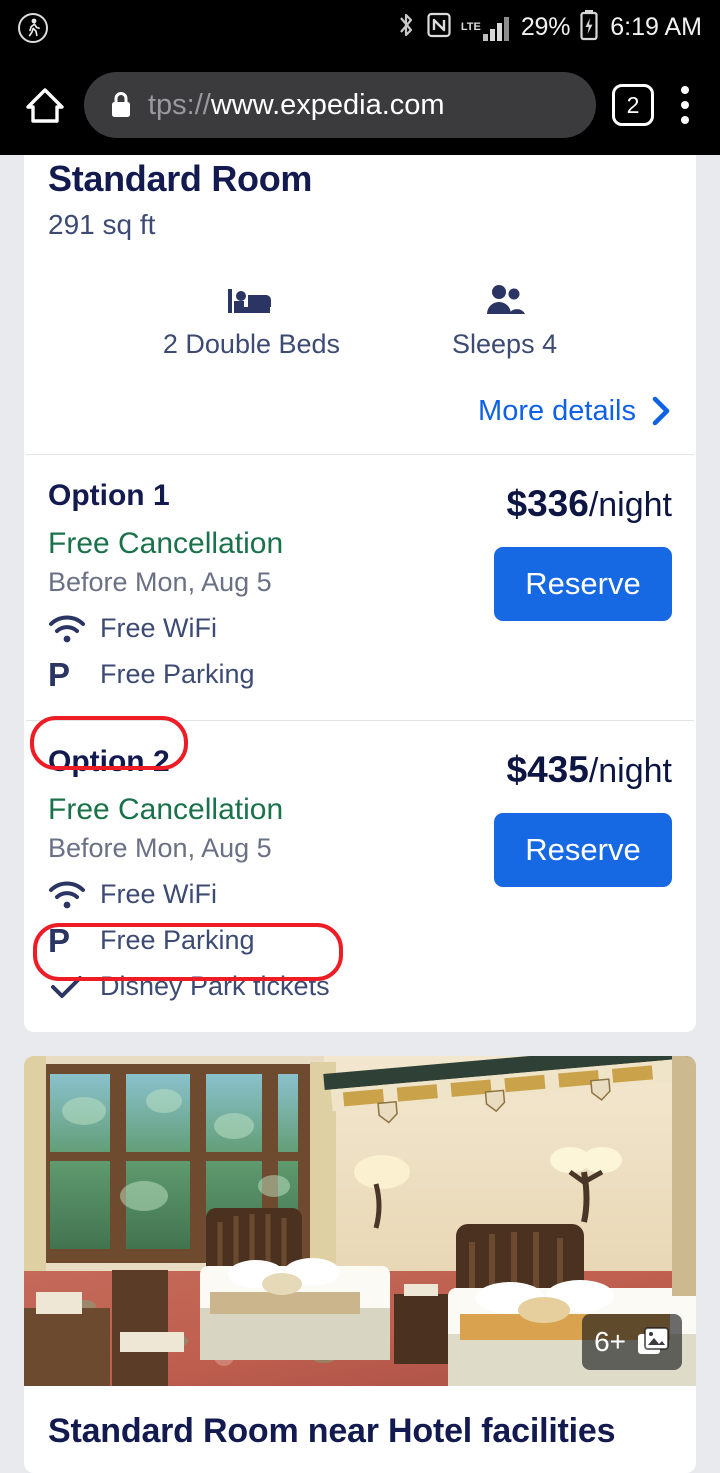  Describe the element at coordinates (179, 104) in the screenshot. I see `url-prefix: tps://` at that location.